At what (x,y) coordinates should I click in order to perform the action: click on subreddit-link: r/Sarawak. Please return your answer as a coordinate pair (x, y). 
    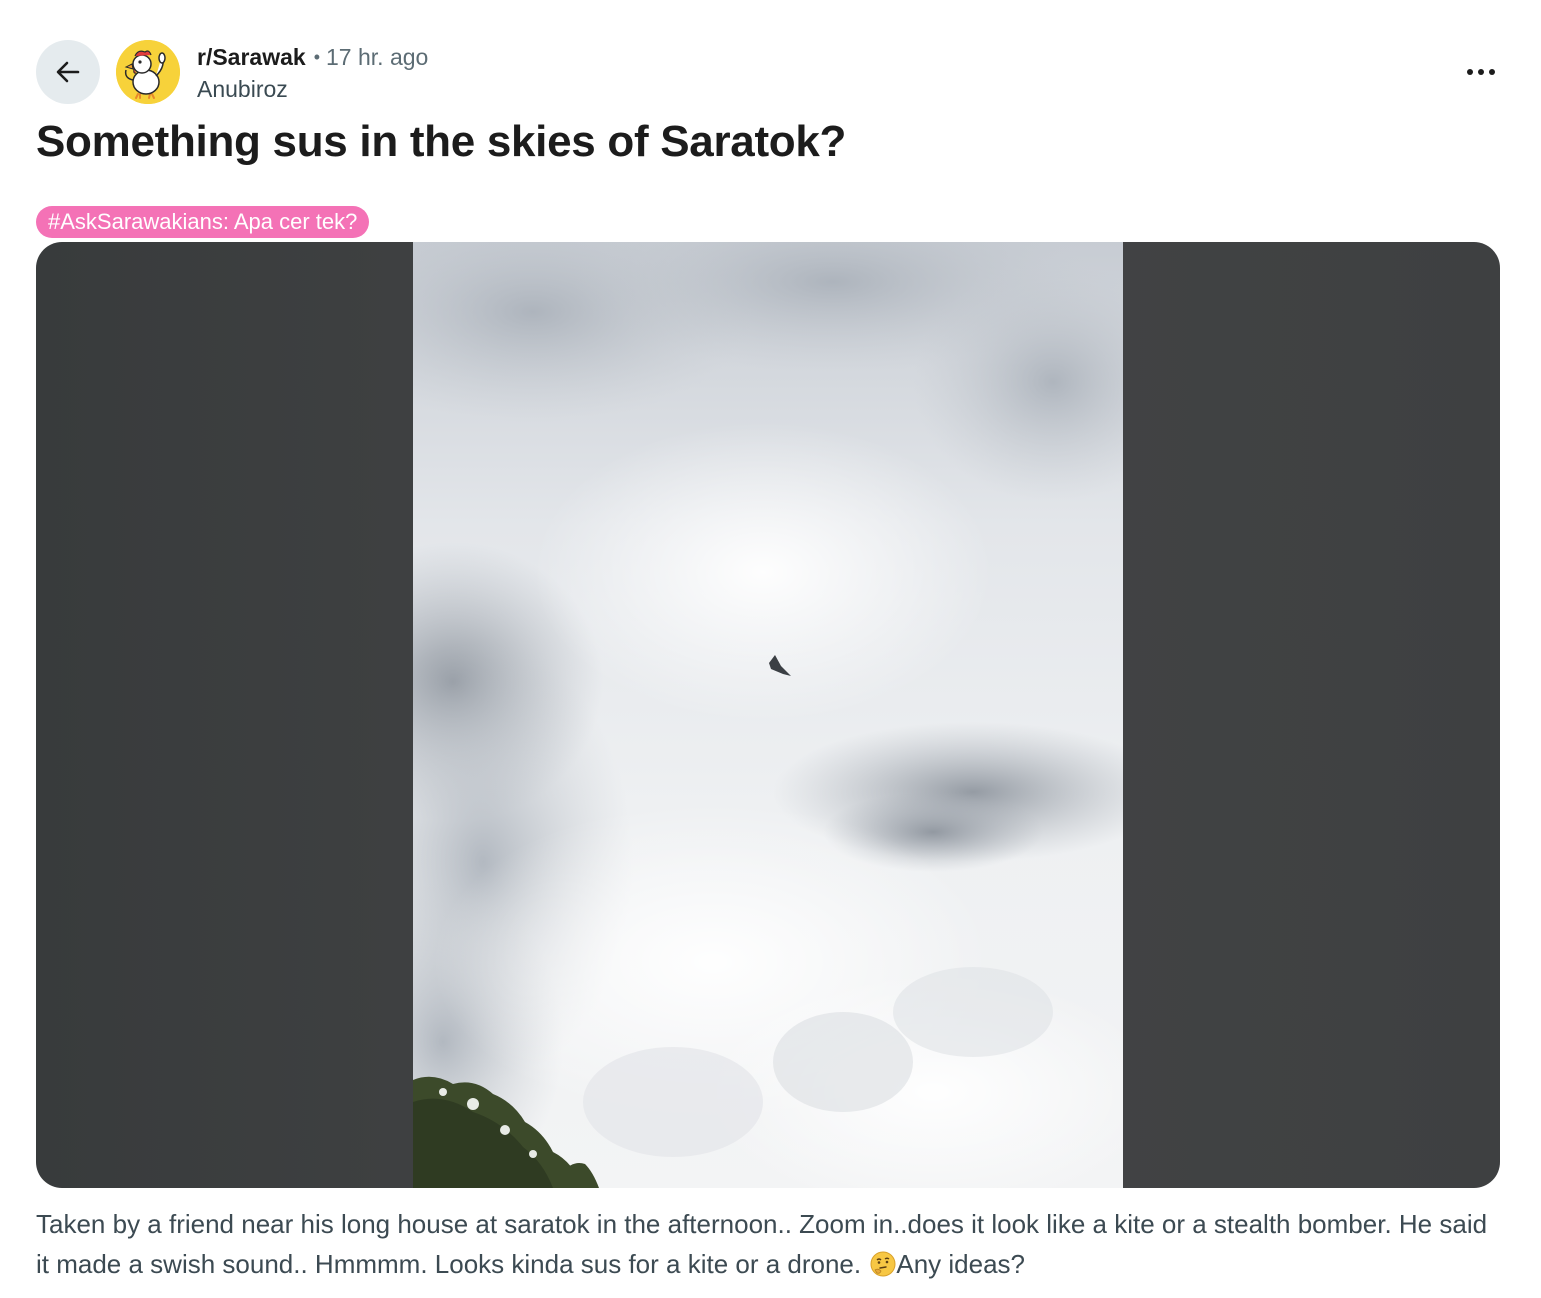
    Looking at the image, I should click on (251, 57).